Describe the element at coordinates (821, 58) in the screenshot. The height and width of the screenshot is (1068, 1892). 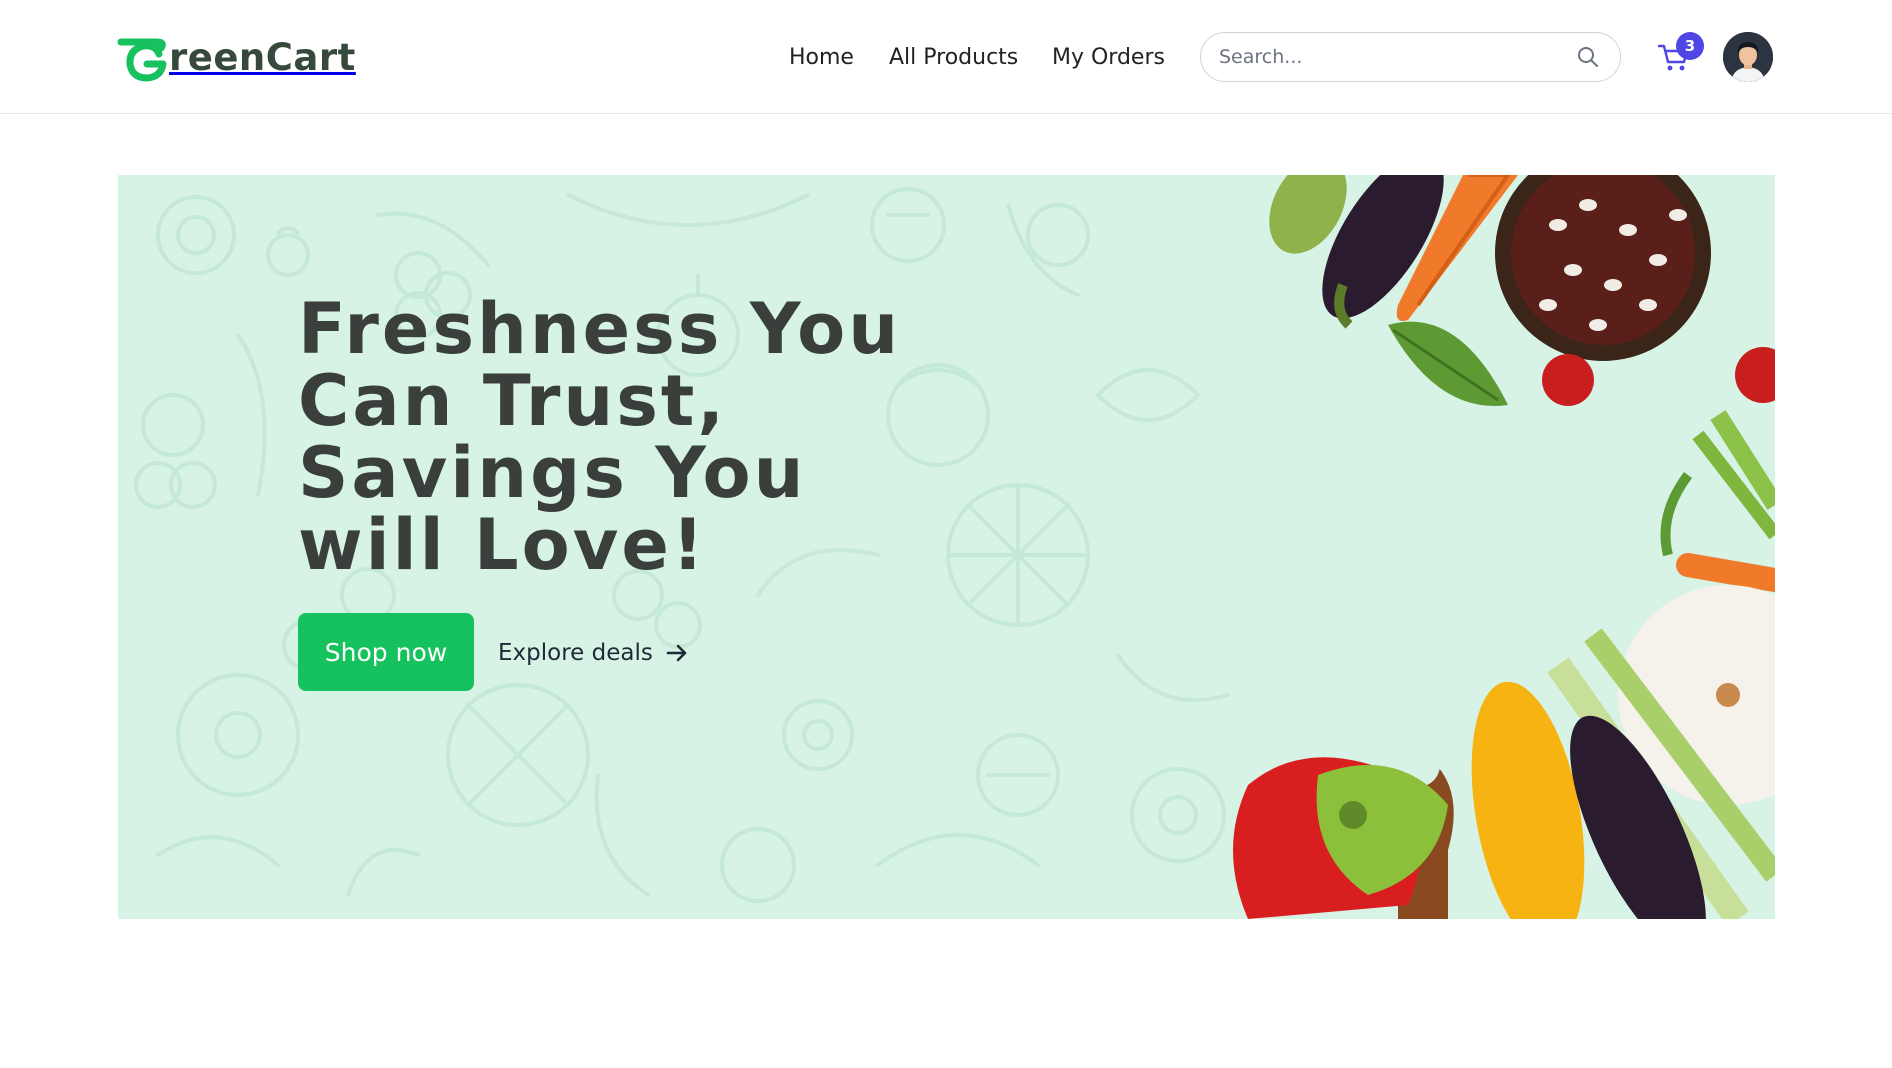
I see `nav-home: Home` at that location.